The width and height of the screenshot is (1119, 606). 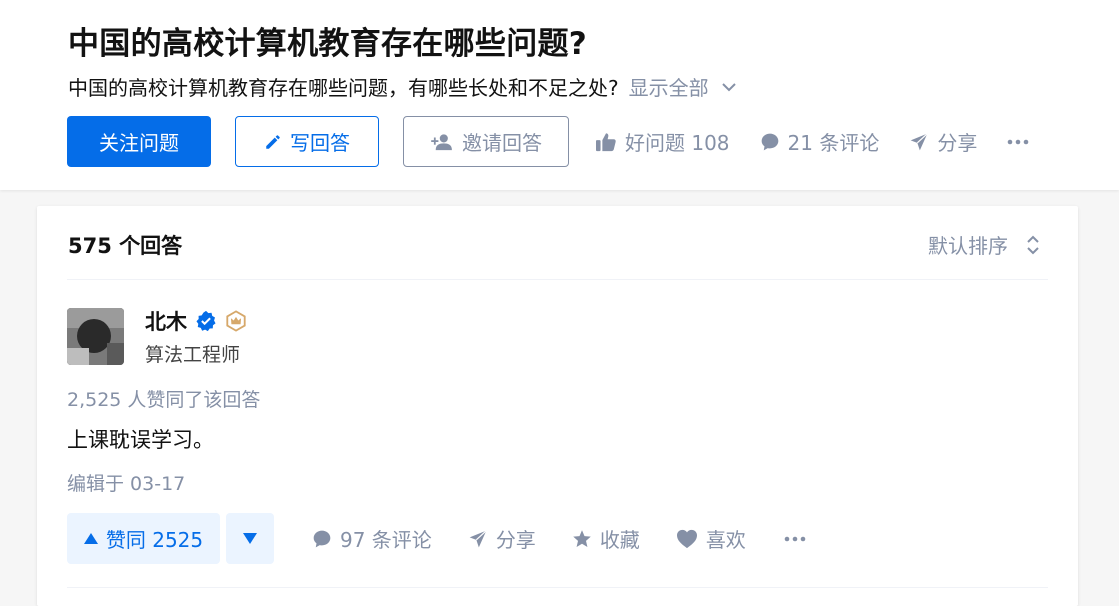 What do you see at coordinates (957, 143) in the screenshot?
I see `question-share-label: 分享` at bounding box center [957, 143].